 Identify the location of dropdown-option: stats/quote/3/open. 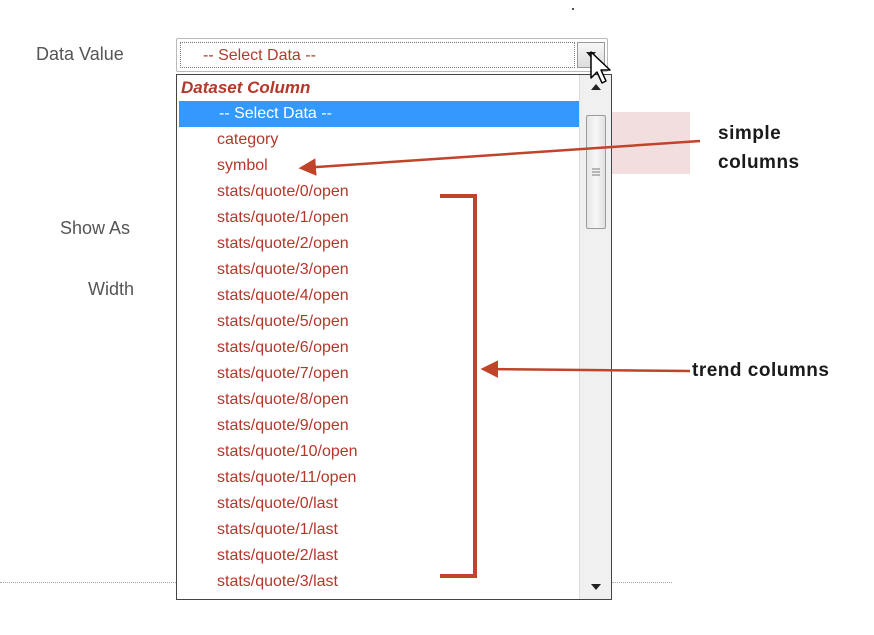
(378, 270).